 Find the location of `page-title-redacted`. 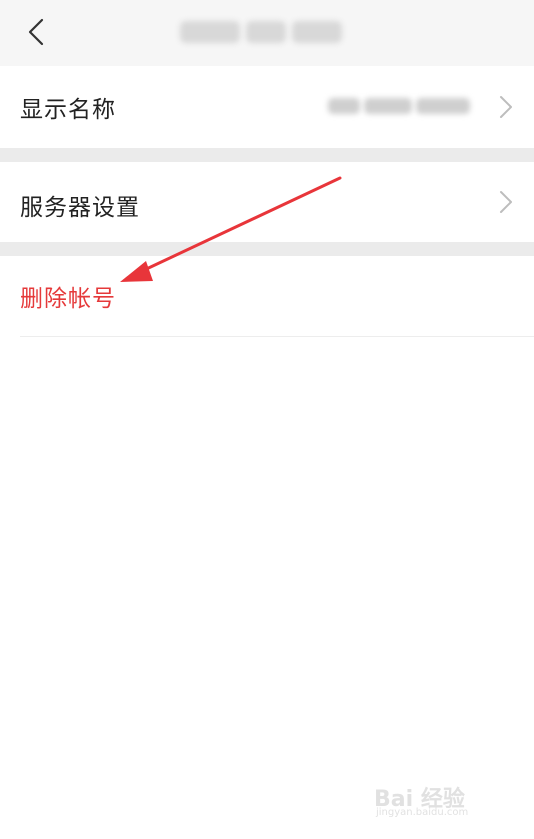

page-title-redacted is located at coordinates (270, 32).